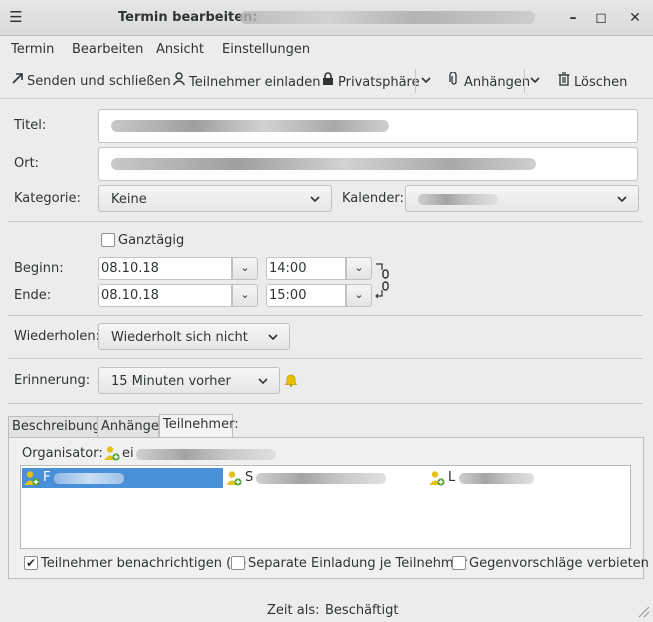 The height and width of the screenshot is (622, 653). I want to click on tab-description: Beschreibung:, so click(56, 427).